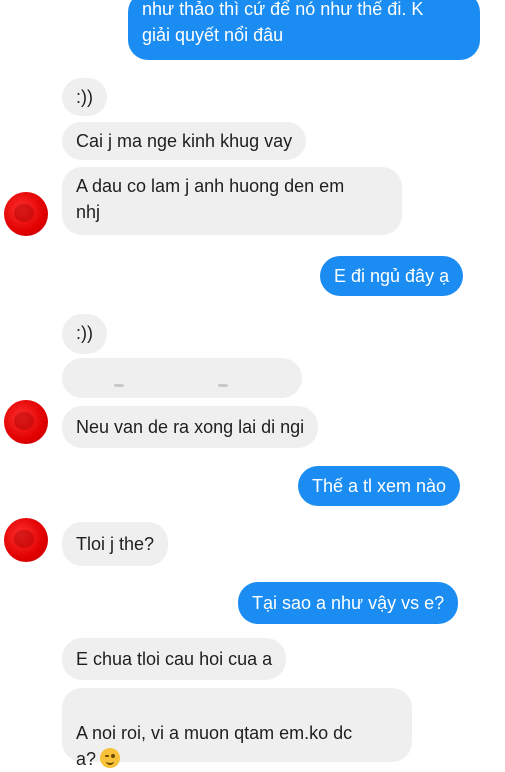  I want to click on message-outgoing: E đi ngủ đây ạ, so click(392, 276).